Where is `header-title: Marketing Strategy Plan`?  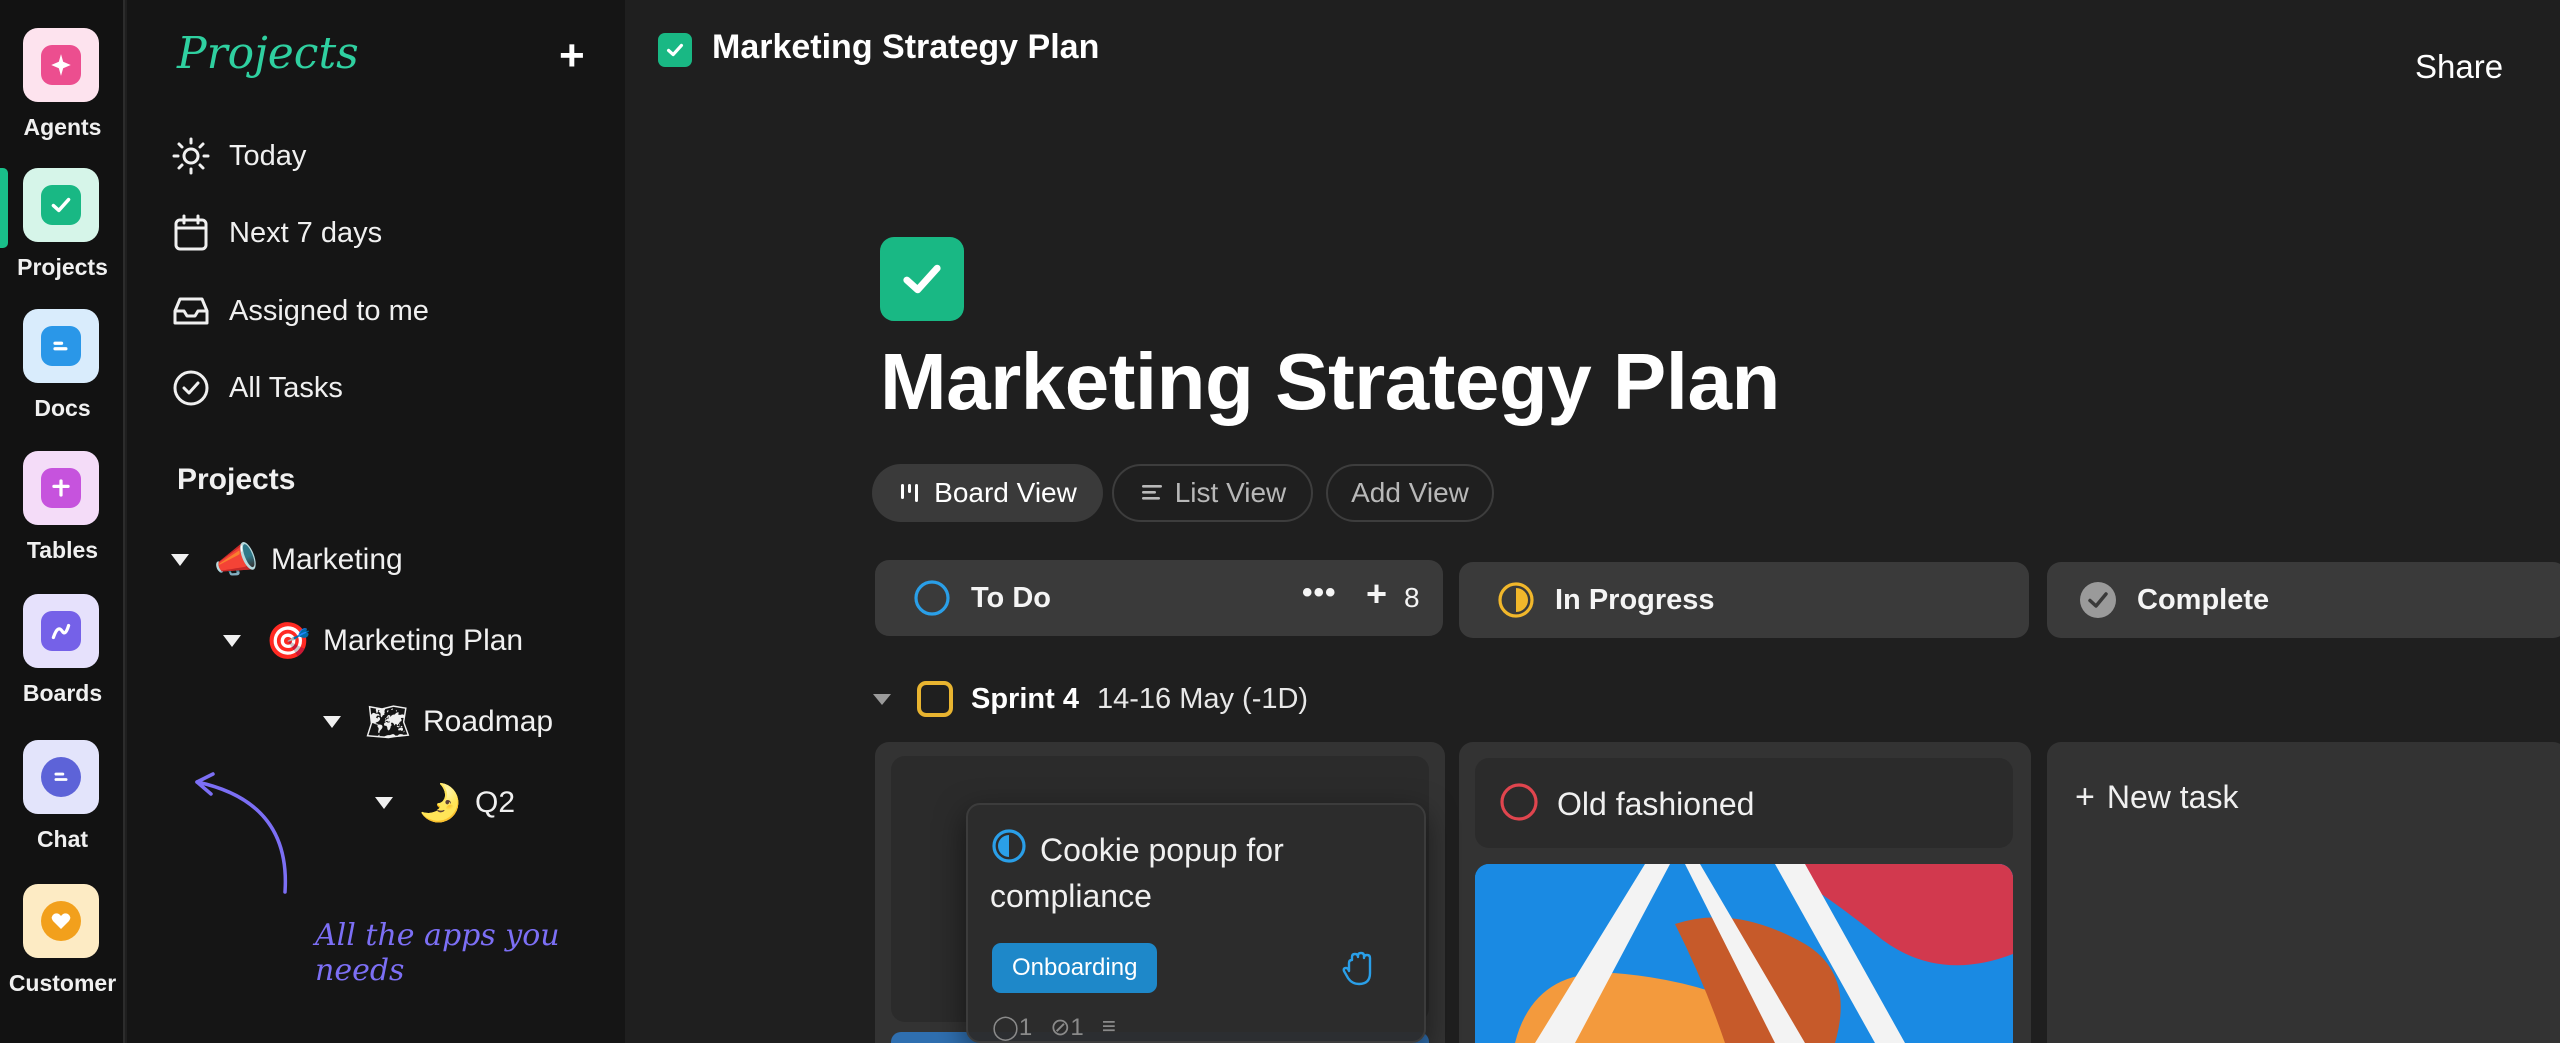 header-title: Marketing Strategy Plan is located at coordinates (906, 47).